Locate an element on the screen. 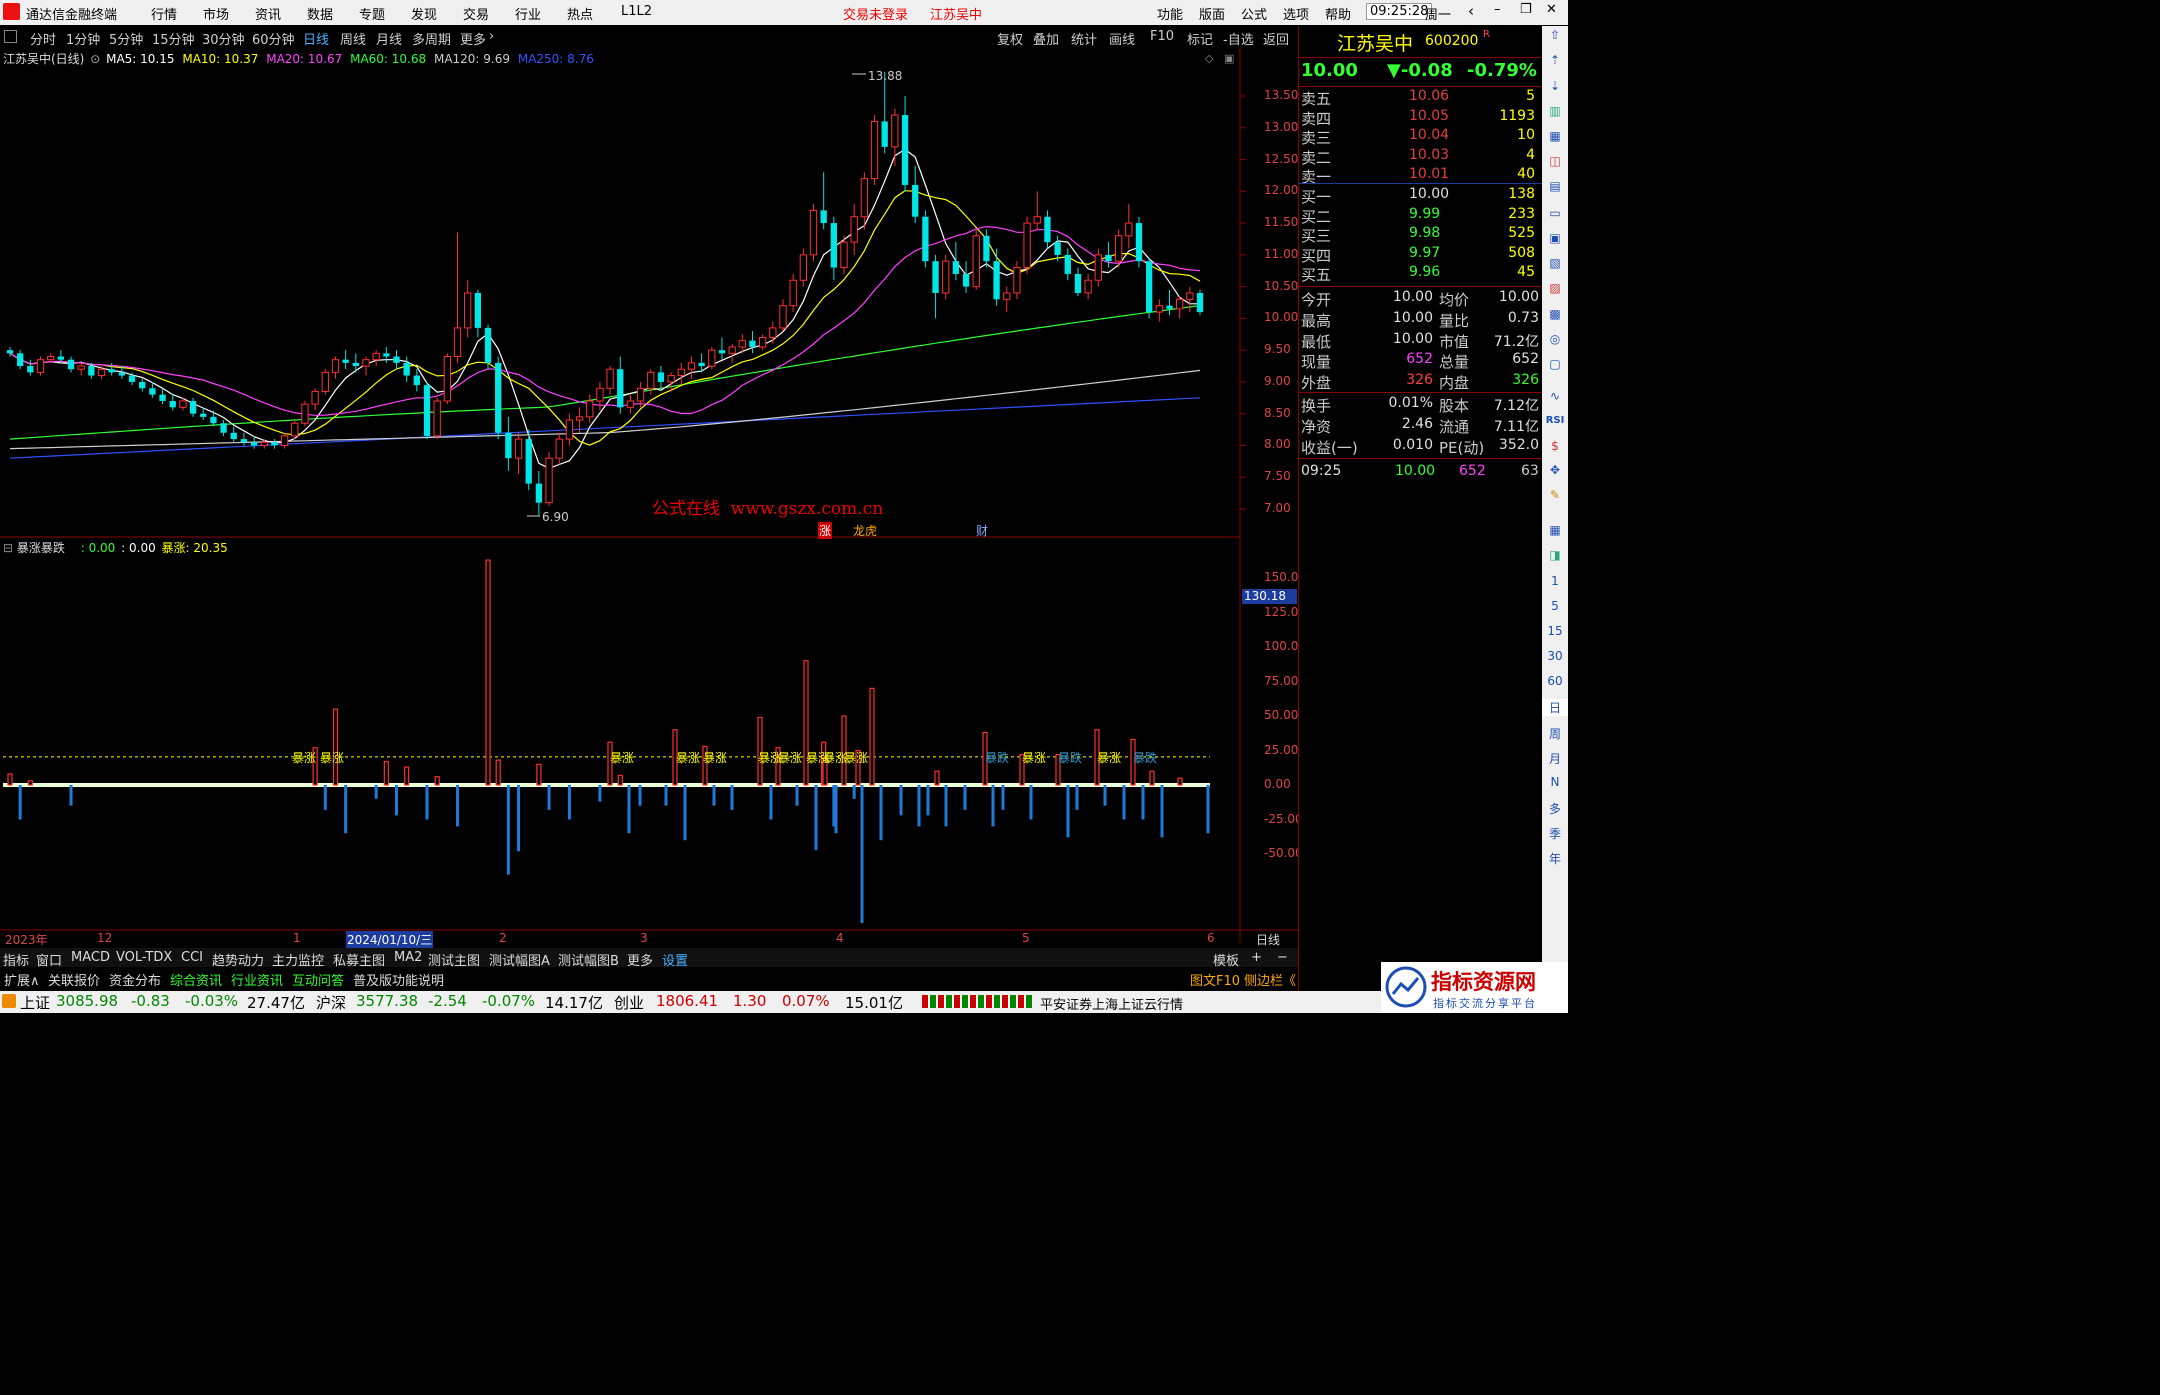 This screenshot has width=2160, height=1395. tool-mark: 标记 is located at coordinates (1200, 38).